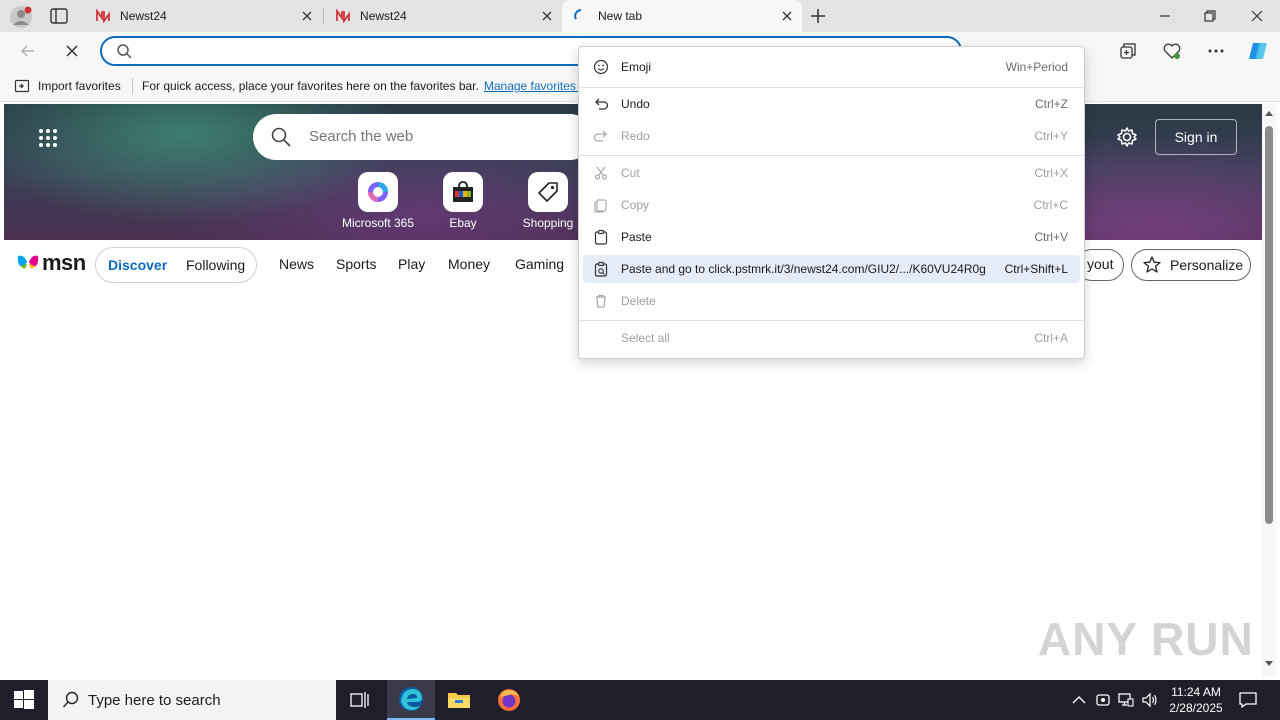 This screenshot has width=1280, height=720. I want to click on menu-item-redo: Redo Ctrl+Y, so click(831, 136).